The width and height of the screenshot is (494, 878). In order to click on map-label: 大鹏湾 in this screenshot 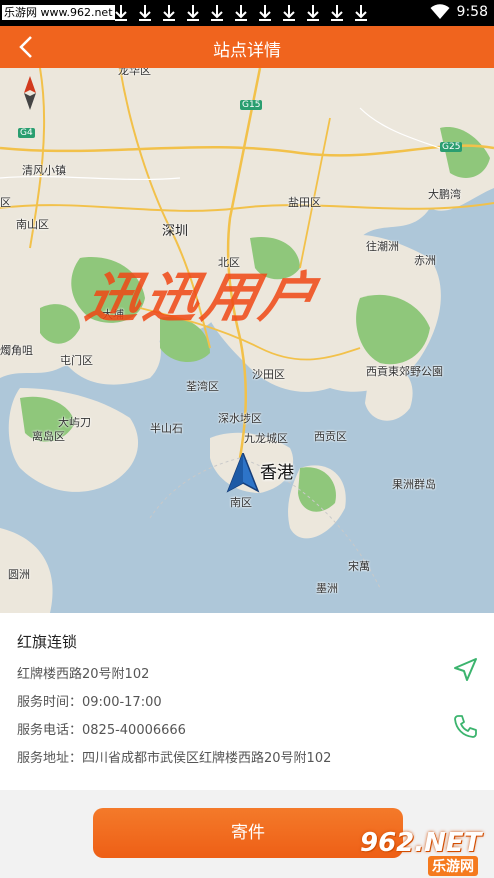, I will do `click(444, 194)`.